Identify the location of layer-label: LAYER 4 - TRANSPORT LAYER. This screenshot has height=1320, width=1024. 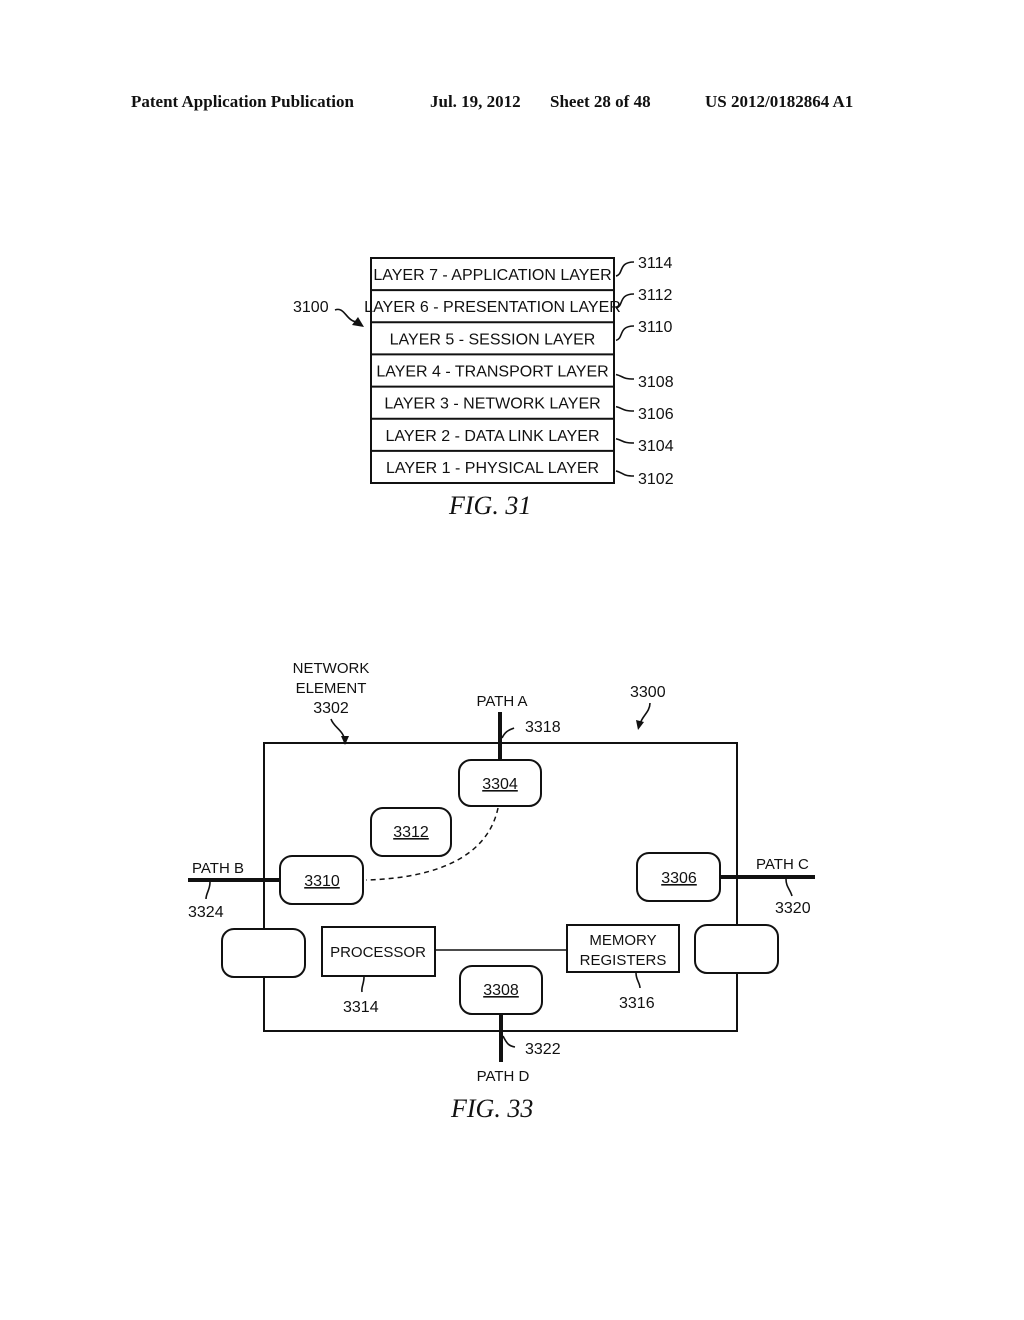
(492, 372).